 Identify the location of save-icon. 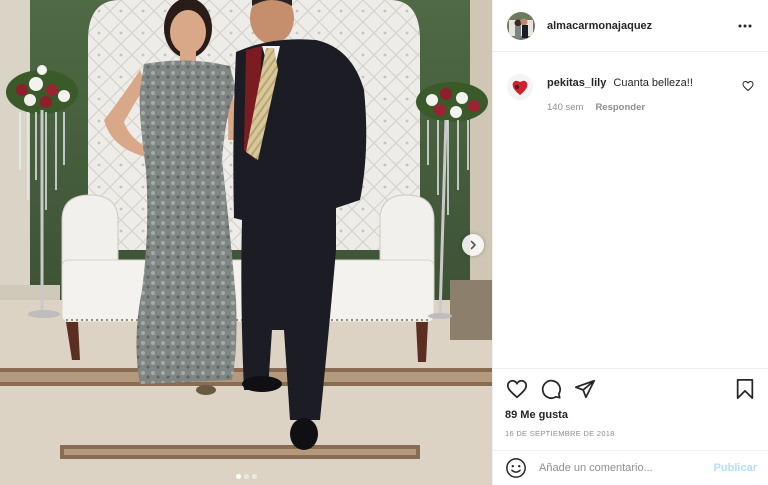
(745, 389).